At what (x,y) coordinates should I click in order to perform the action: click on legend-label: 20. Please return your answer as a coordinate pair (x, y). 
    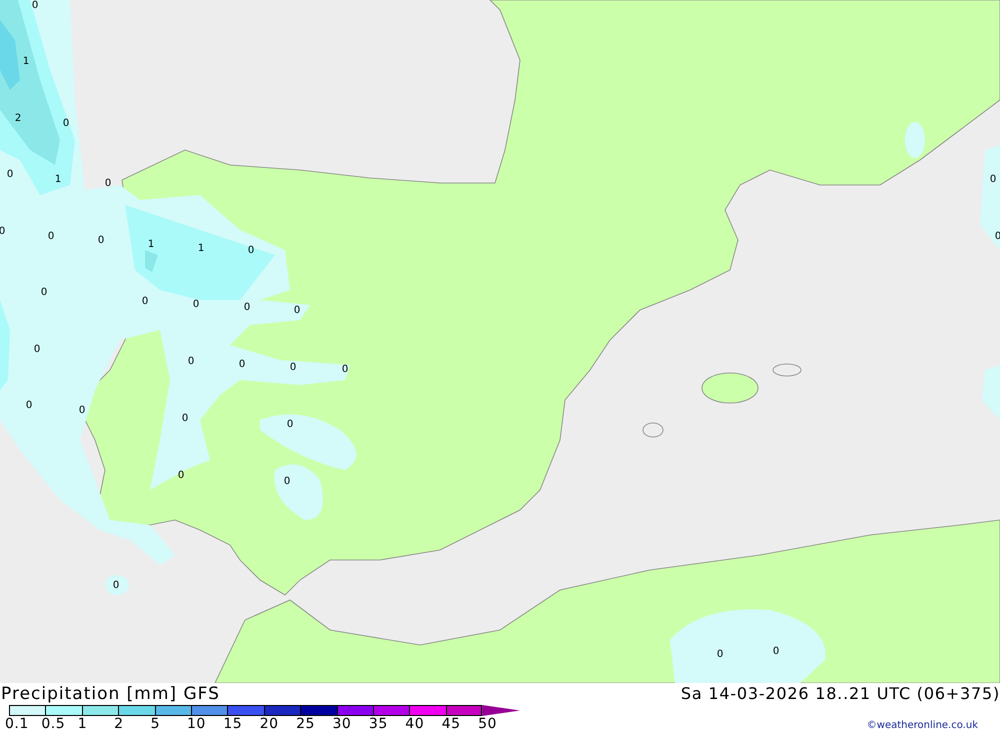
    Looking at the image, I should click on (270, 724).